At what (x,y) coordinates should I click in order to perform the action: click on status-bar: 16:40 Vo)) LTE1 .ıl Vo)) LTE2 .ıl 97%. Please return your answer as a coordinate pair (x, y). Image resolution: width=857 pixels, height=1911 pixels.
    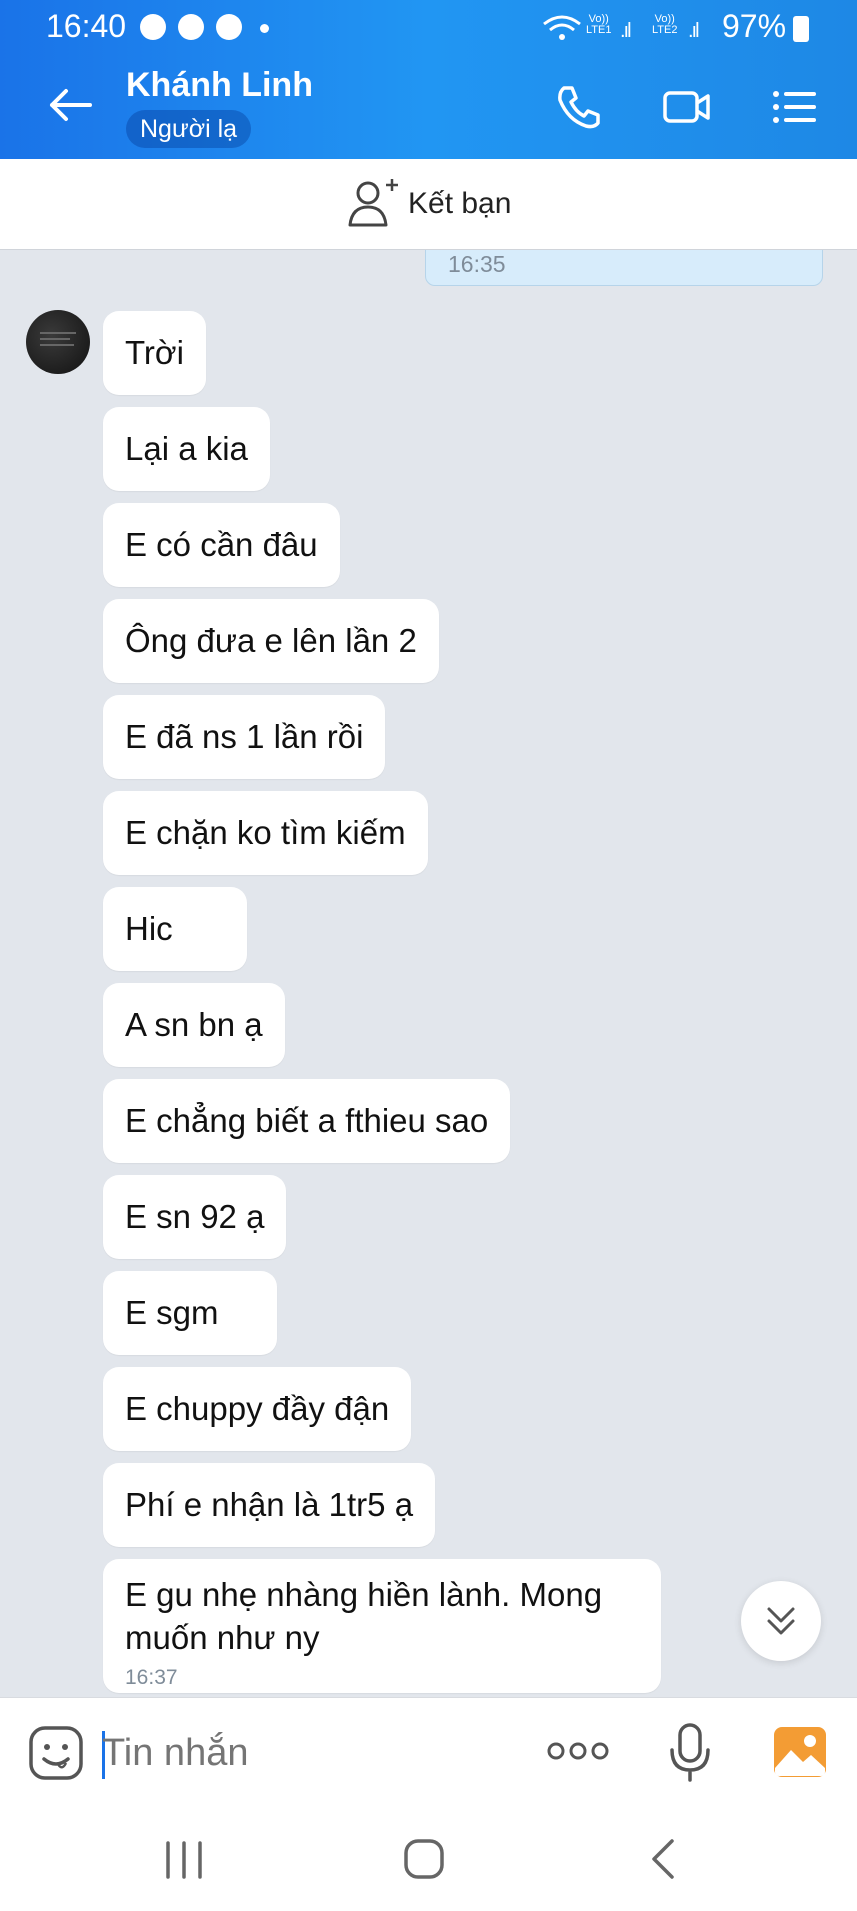
    Looking at the image, I should click on (428, 28).